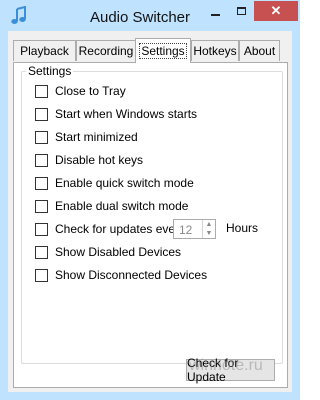  I want to click on option-label: Show Disabled Devices, so click(118, 252).